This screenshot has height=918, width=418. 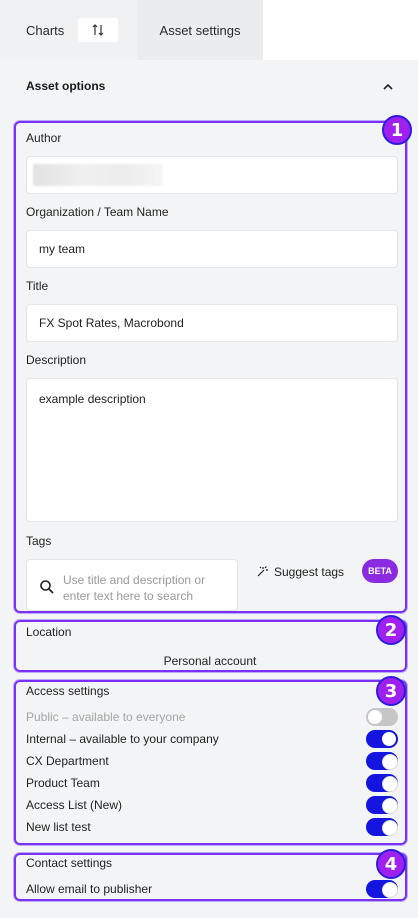 I want to click on tab-asset-settings-label: Asset settings, so click(x=200, y=30).